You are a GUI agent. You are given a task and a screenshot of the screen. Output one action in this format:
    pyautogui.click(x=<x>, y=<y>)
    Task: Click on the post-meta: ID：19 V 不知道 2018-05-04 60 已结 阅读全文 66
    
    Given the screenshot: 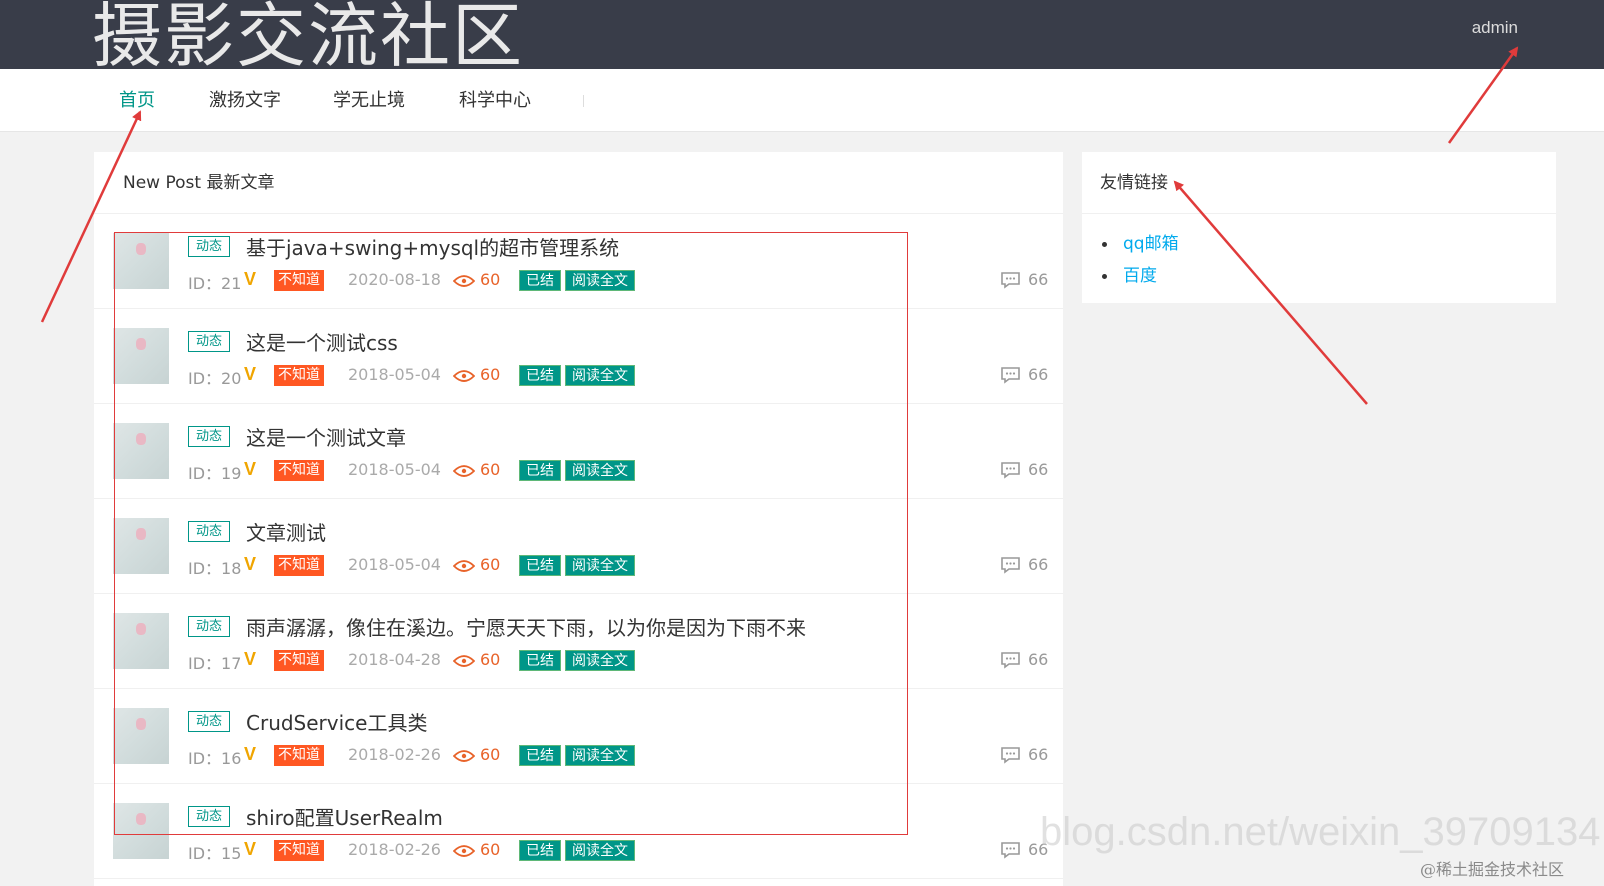 What is the action you would take?
    pyautogui.click(x=618, y=471)
    